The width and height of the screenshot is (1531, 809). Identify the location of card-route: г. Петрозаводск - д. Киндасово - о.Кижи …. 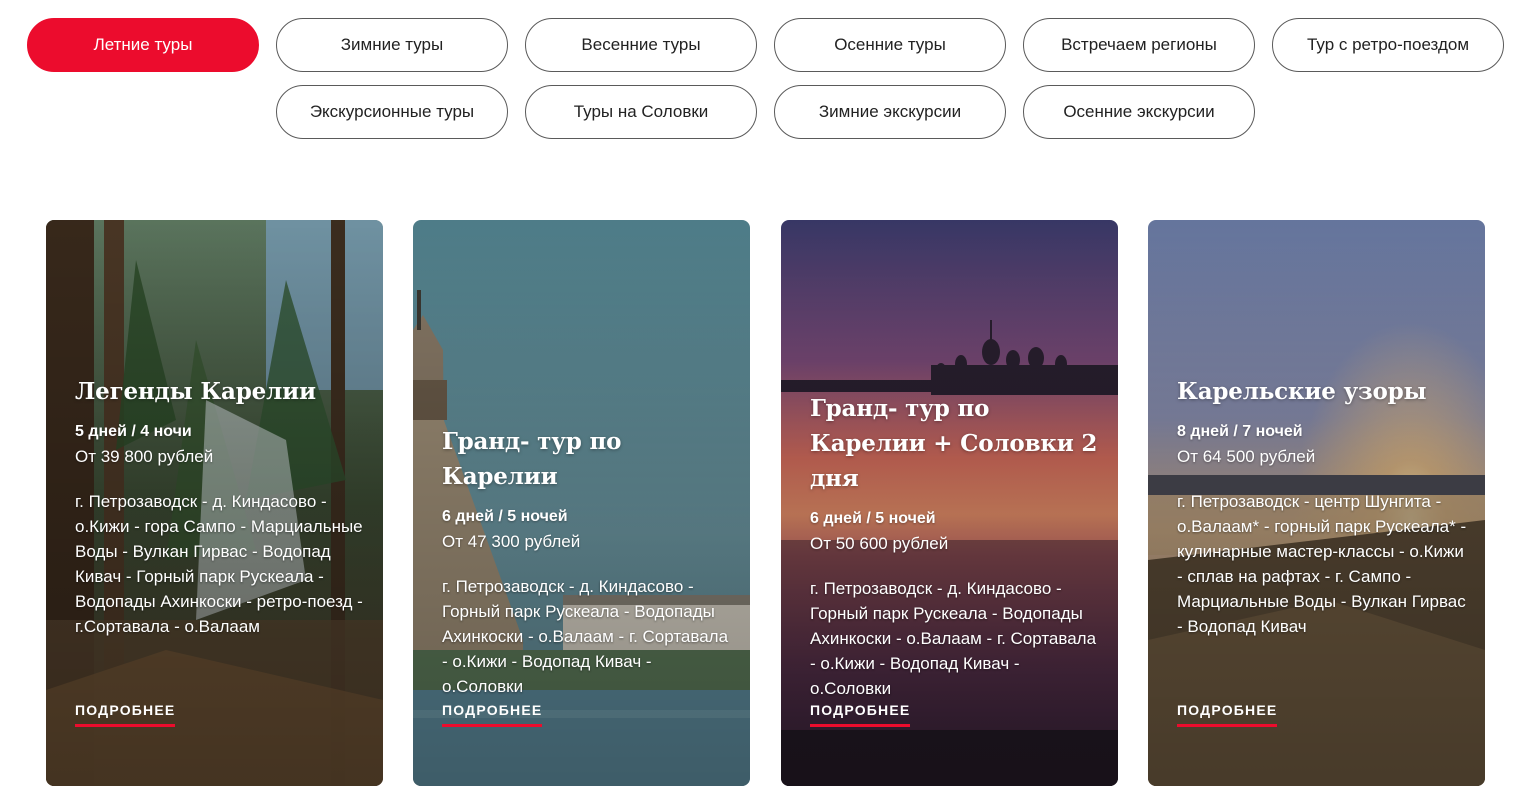
(219, 564).